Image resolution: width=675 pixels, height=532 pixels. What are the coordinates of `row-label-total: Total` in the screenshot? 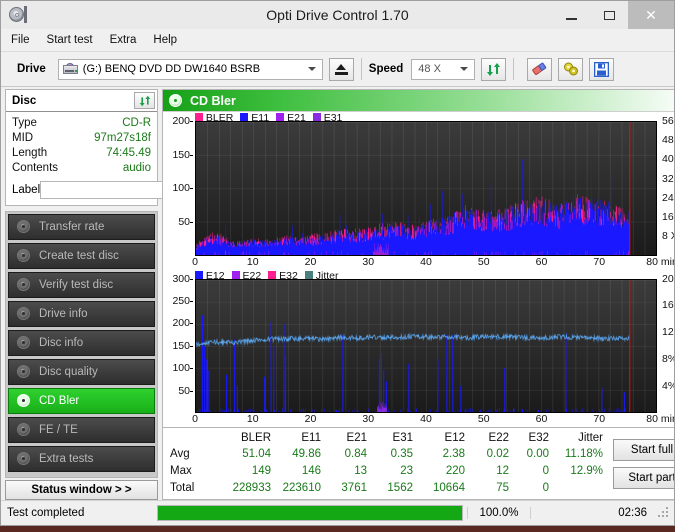 It's located at (182, 487).